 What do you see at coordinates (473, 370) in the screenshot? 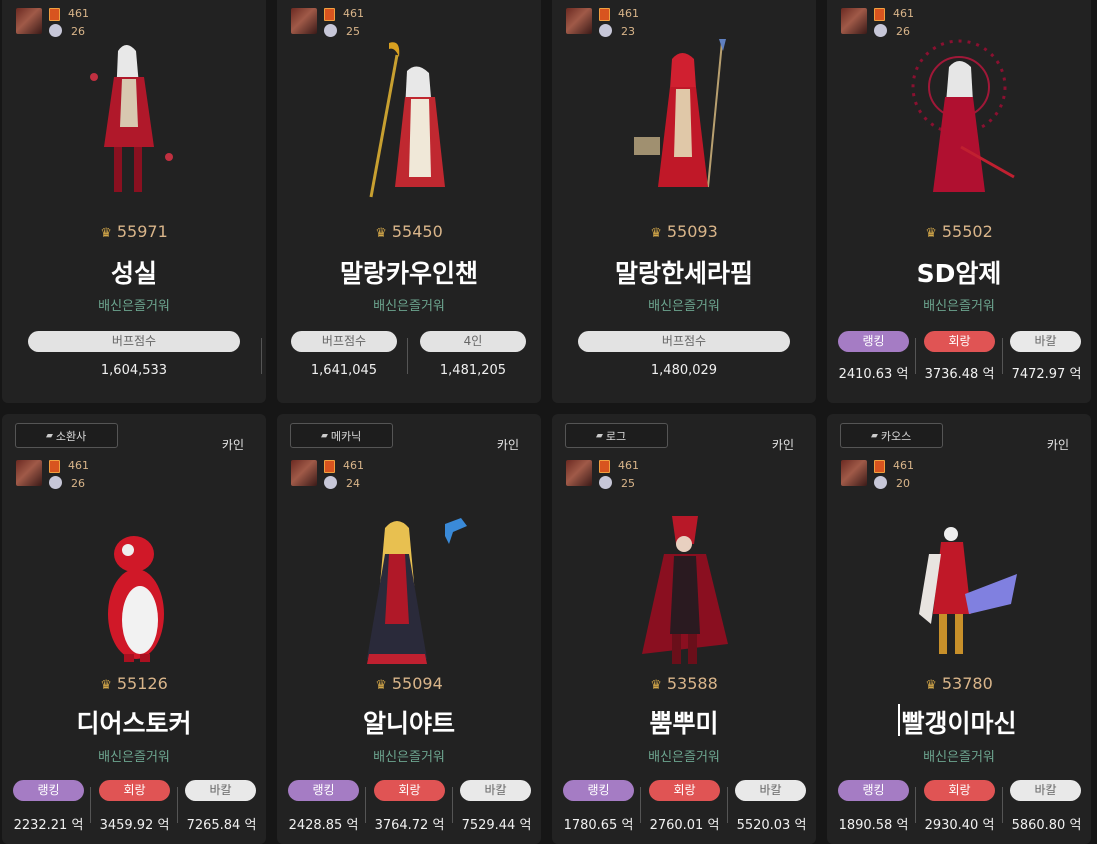
I see `party-score-value: 1,481,205` at bounding box center [473, 370].